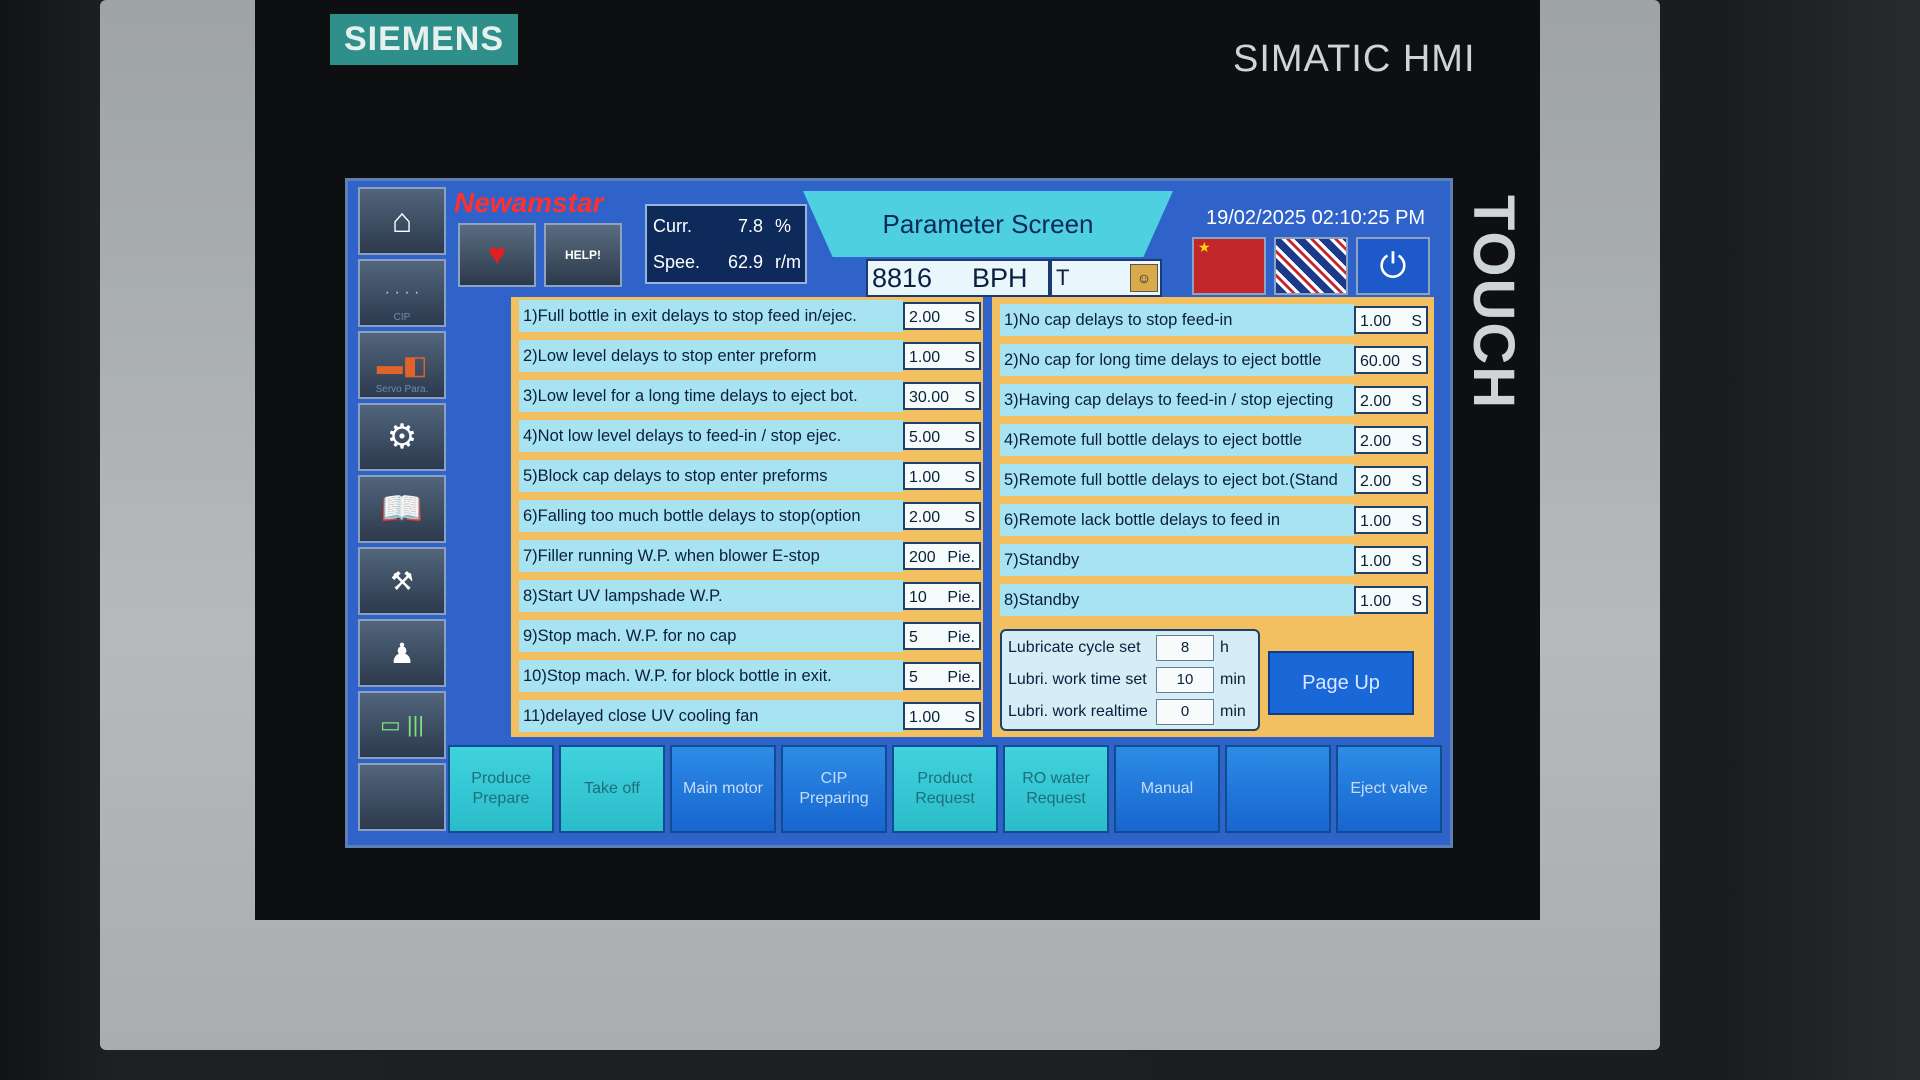 The image size is (1920, 1080). I want to click on left-unit-9: Pie., so click(961, 637).